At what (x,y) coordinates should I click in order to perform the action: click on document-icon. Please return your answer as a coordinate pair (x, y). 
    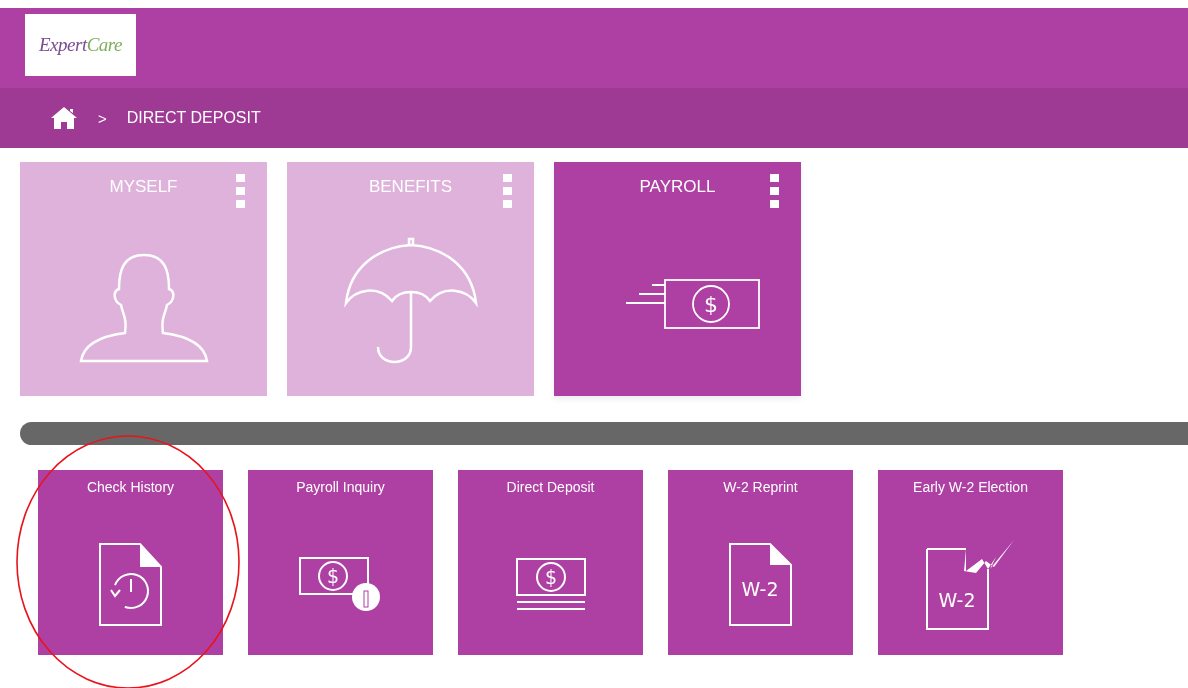
    Looking at the image, I should click on (760, 584).